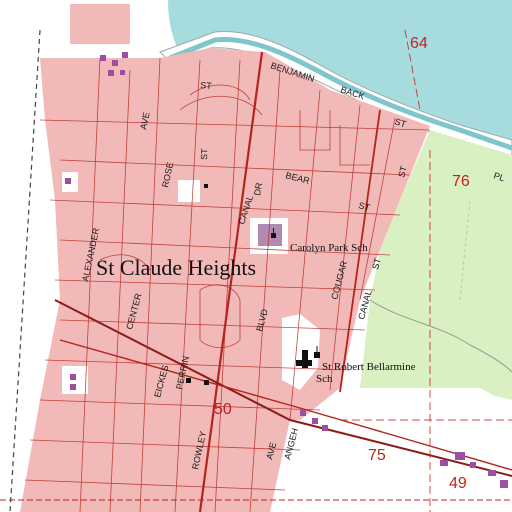 The width and height of the screenshot is (512, 512). I want to click on section-number-75: 75, so click(377, 455).